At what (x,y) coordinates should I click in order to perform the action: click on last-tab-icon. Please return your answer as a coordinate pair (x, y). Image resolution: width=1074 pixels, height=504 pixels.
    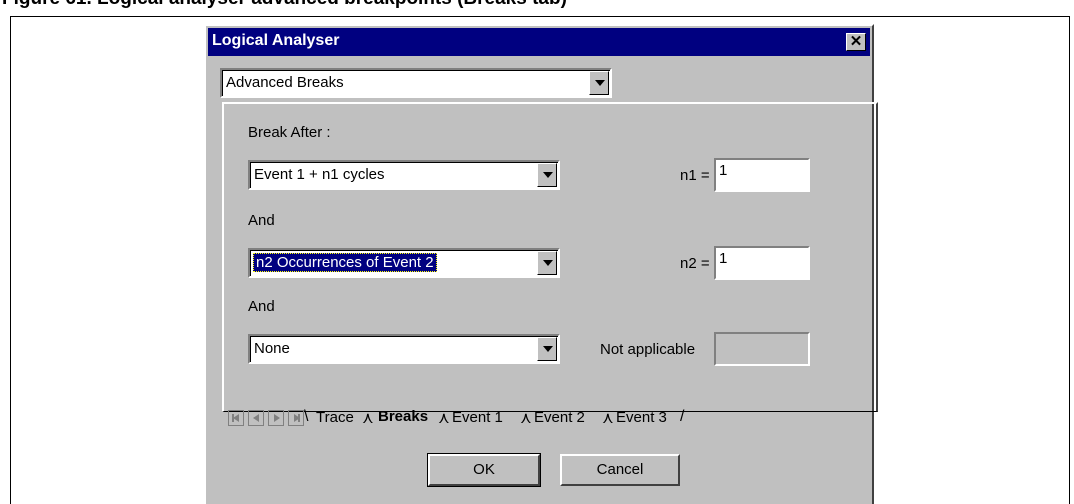
    Looking at the image, I should click on (296, 418).